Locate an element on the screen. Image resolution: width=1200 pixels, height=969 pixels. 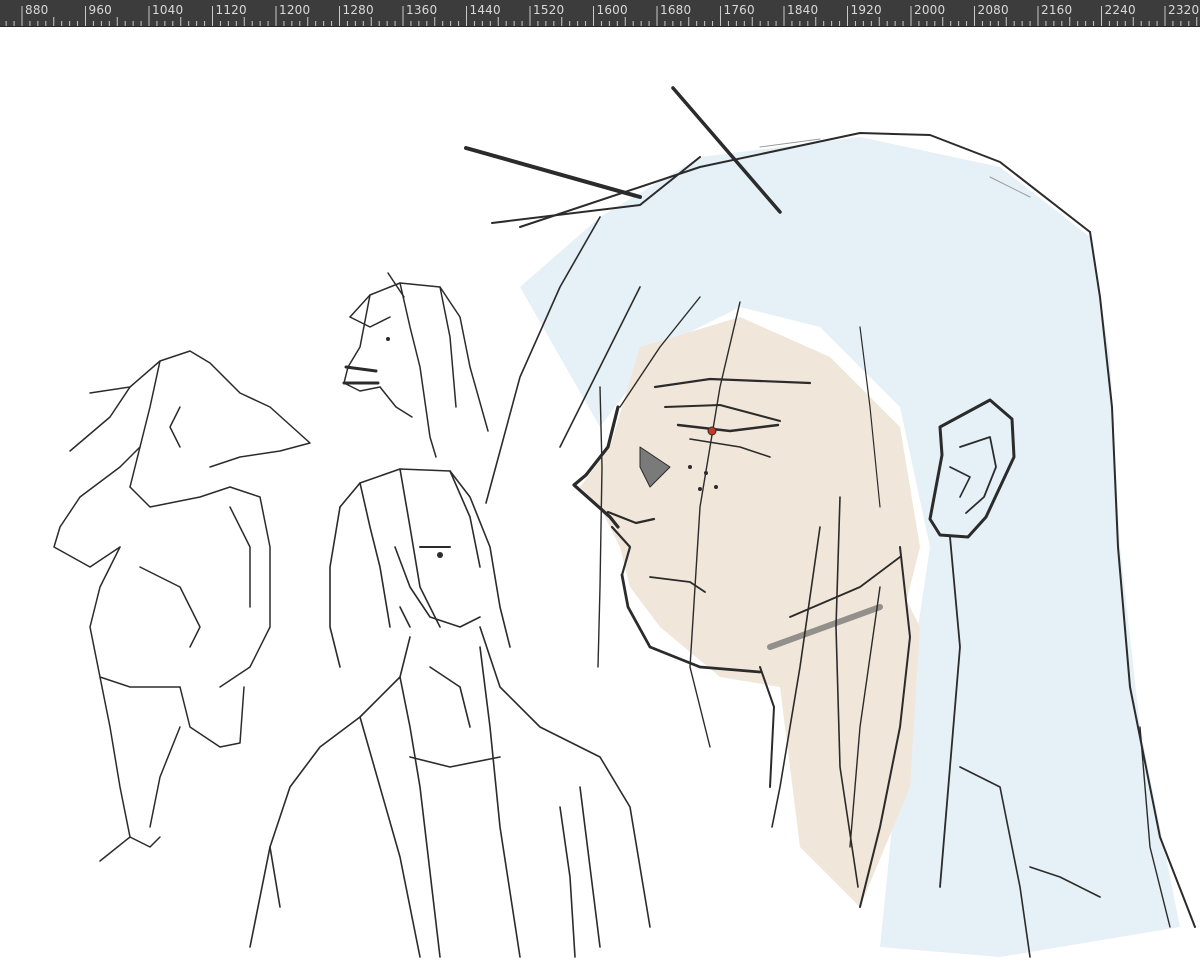
ruler-label: 2160 is located at coordinates (1057, 10).